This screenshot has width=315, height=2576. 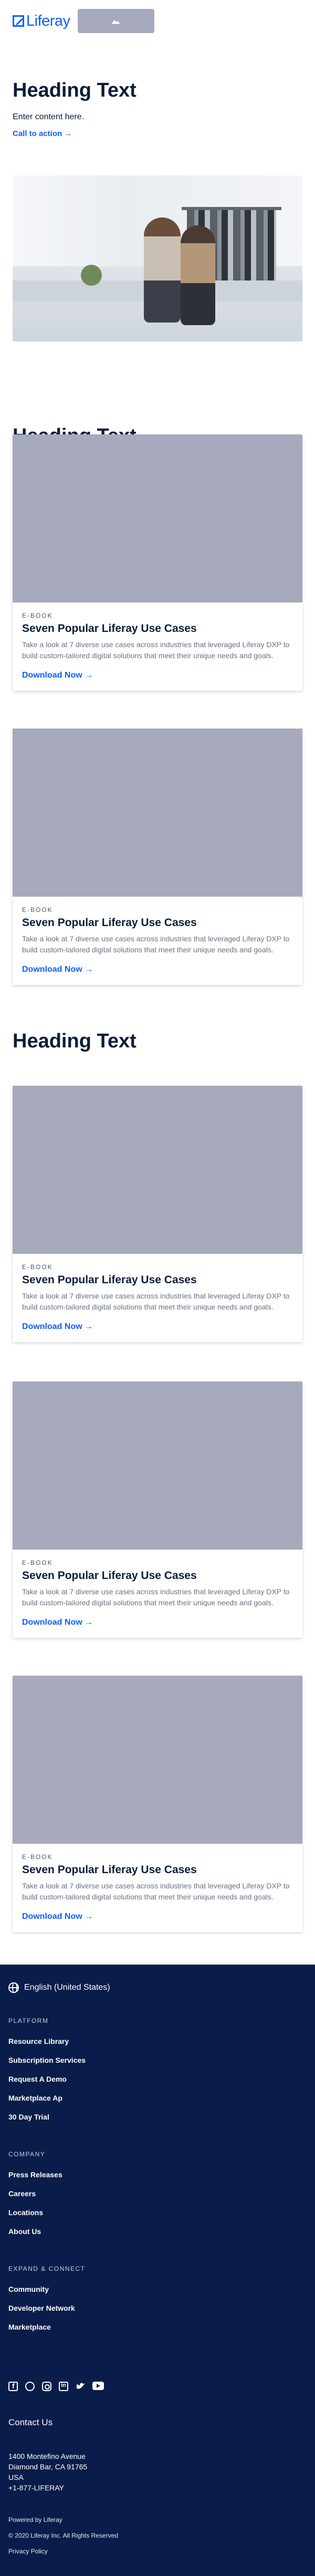 I want to click on image-icon, so click(x=115, y=21).